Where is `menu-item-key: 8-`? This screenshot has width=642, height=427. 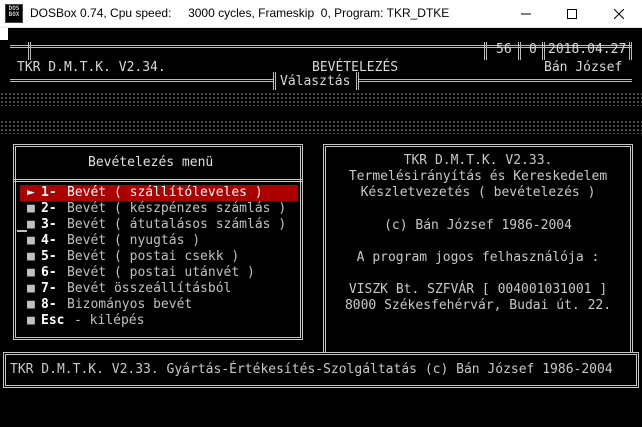 menu-item-key: 8- is located at coordinates (49, 304).